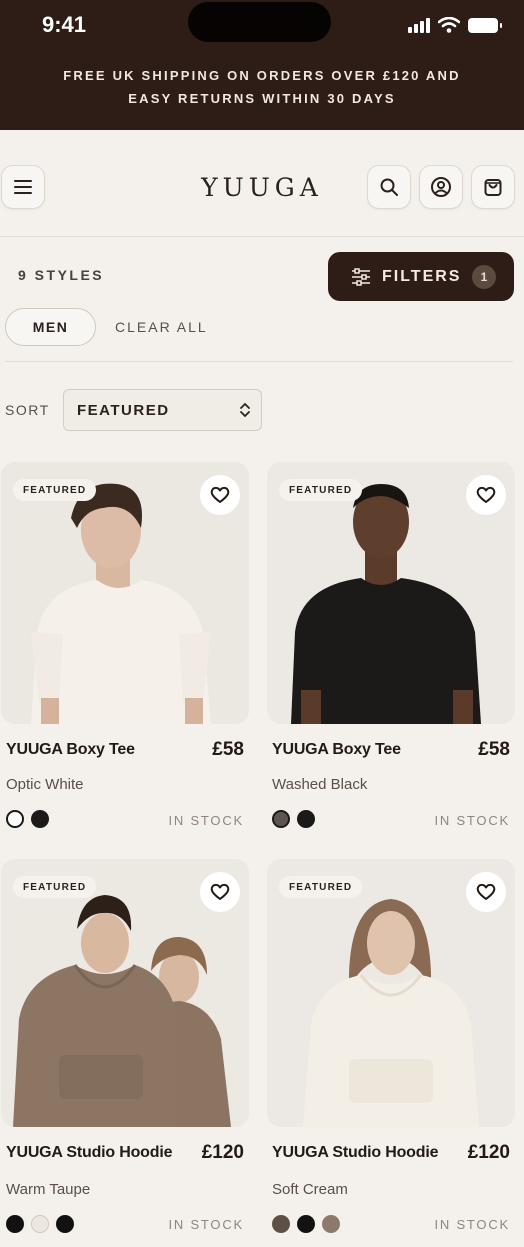  I want to click on battery-icon, so click(485, 25).